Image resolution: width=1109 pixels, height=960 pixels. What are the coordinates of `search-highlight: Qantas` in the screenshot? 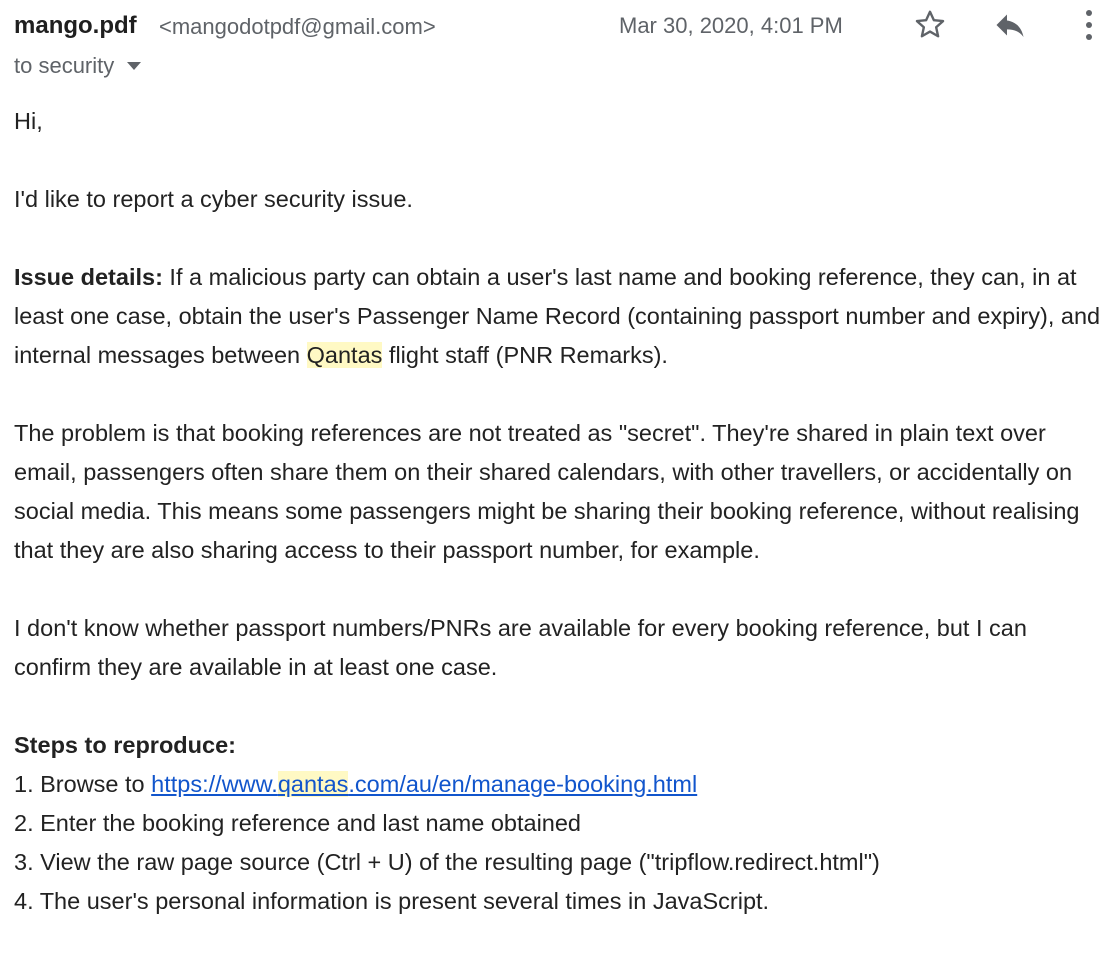 It's located at (344, 355).